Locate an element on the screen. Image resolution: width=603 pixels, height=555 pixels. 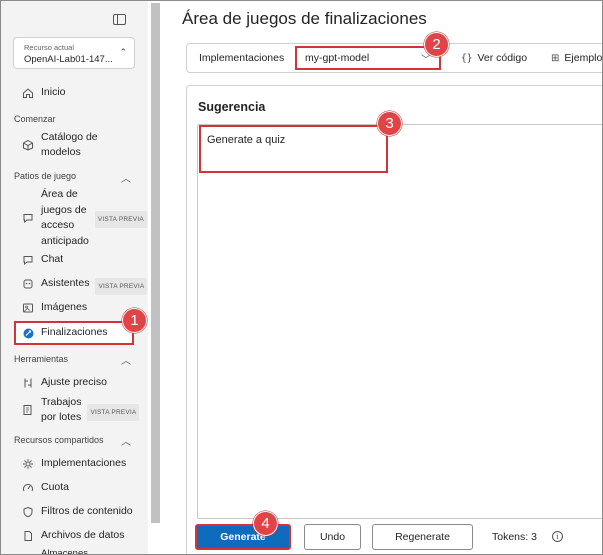
code-braces-icon: {} is located at coordinates (467, 58).